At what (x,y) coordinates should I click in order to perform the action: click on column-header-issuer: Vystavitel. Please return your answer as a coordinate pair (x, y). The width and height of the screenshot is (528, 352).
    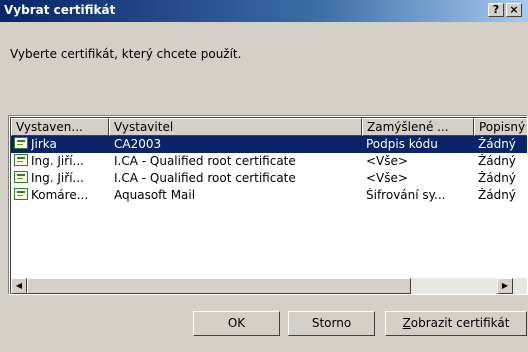
    Looking at the image, I should click on (235, 127).